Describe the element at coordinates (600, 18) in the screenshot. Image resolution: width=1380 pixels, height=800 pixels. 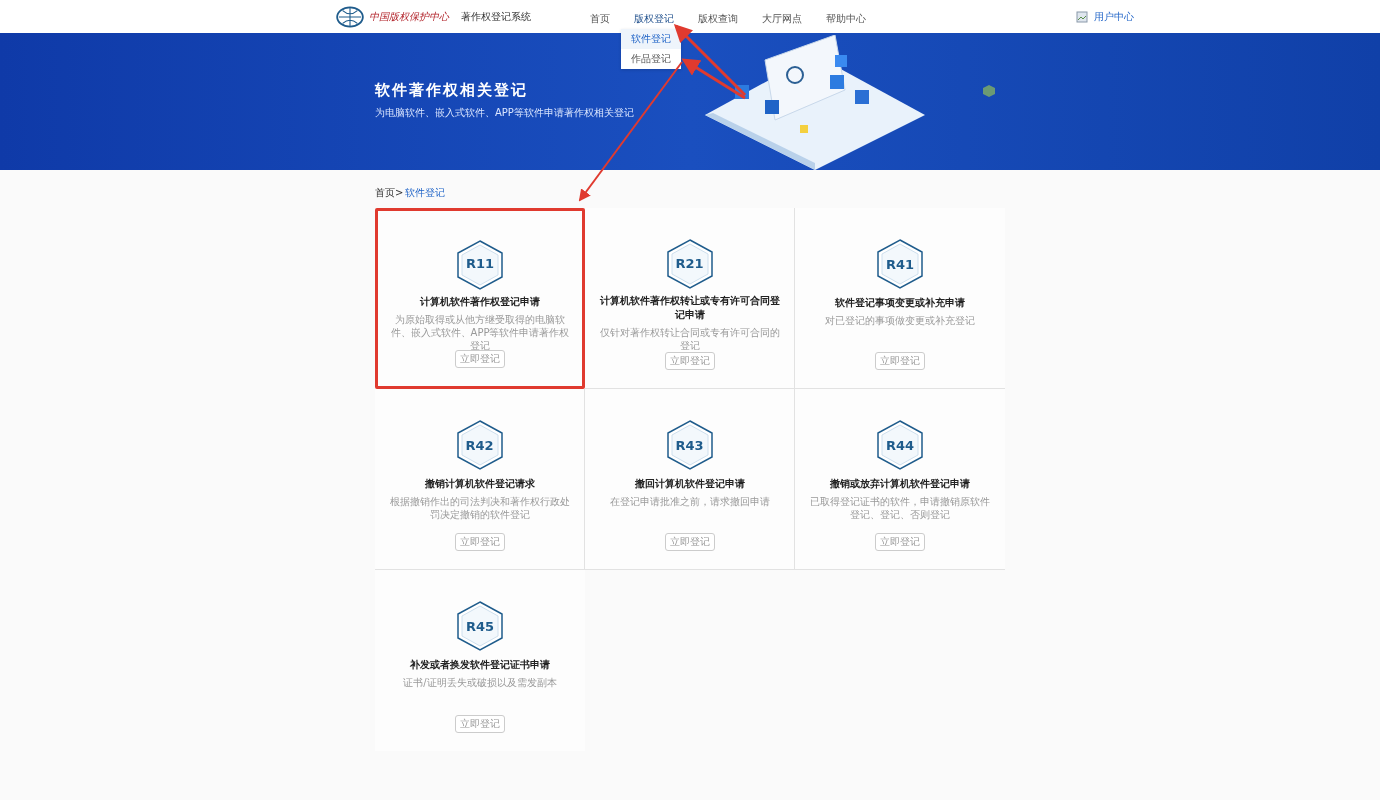
I see `nav-link: 首页` at that location.